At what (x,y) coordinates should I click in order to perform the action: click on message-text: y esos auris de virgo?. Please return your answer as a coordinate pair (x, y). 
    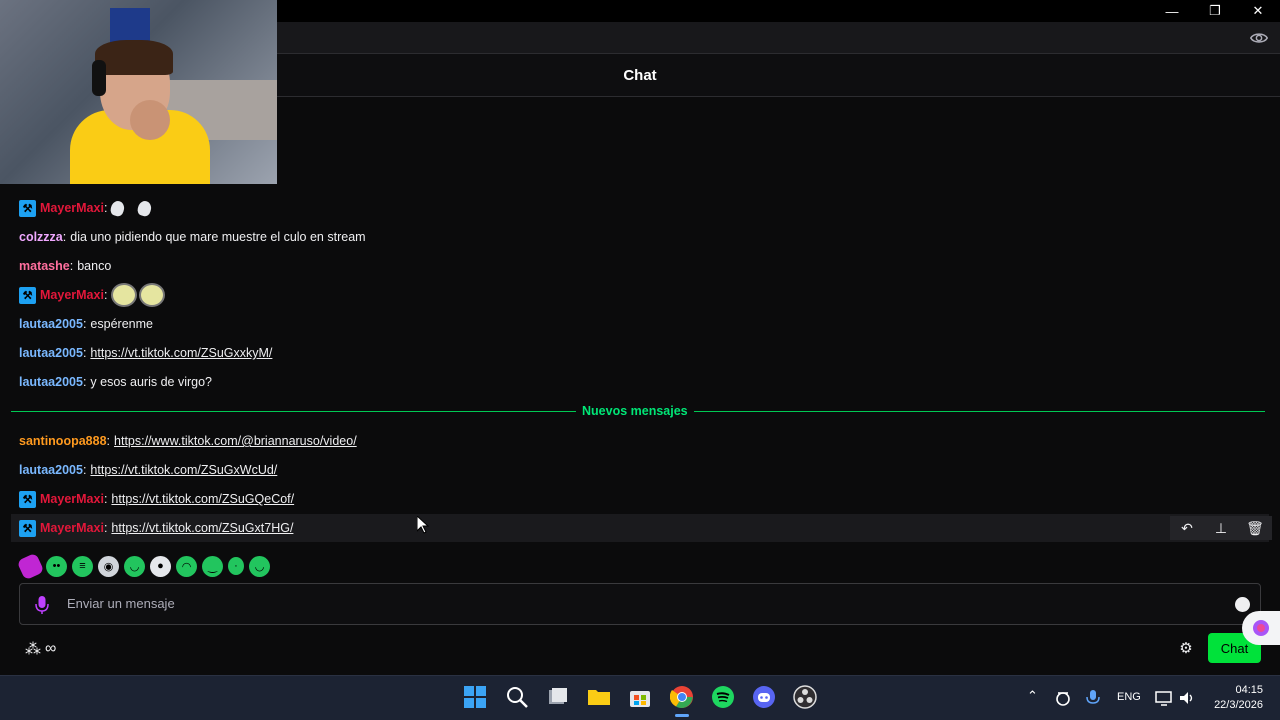
    Looking at the image, I should click on (151, 382).